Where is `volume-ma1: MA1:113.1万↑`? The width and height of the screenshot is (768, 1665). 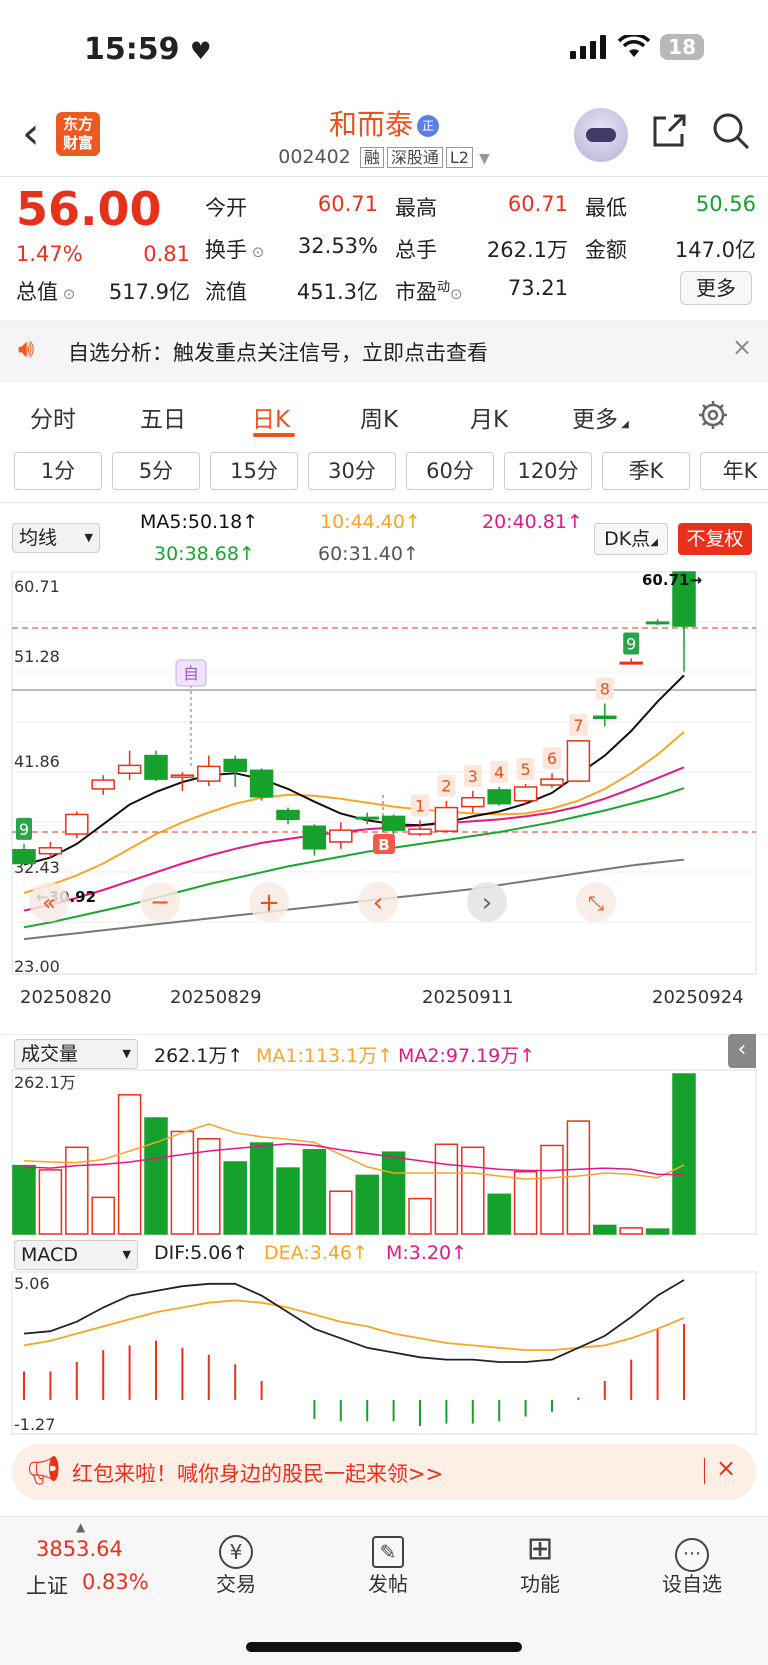 volume-ma1: MA1:113.1万↑ is located at coordinates (325, 1056).